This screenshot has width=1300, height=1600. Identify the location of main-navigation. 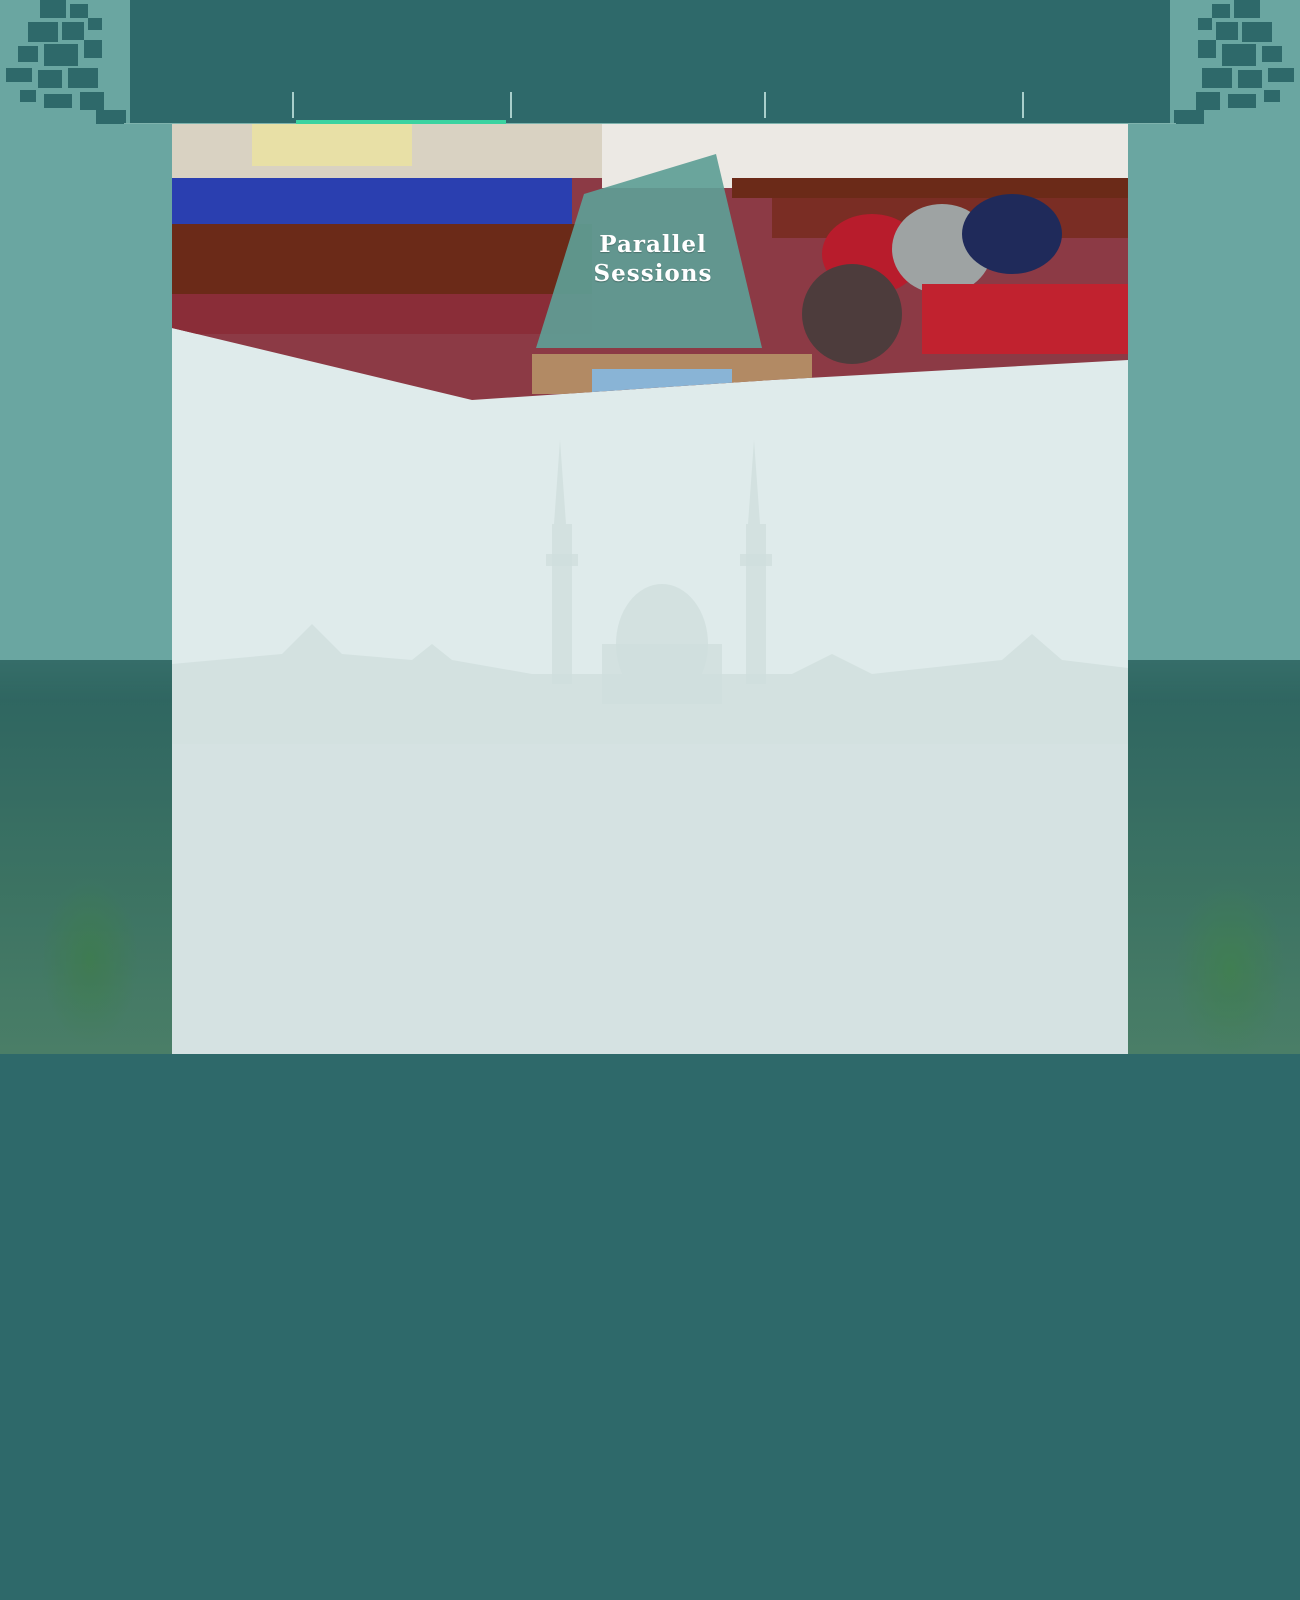
(650, 62).